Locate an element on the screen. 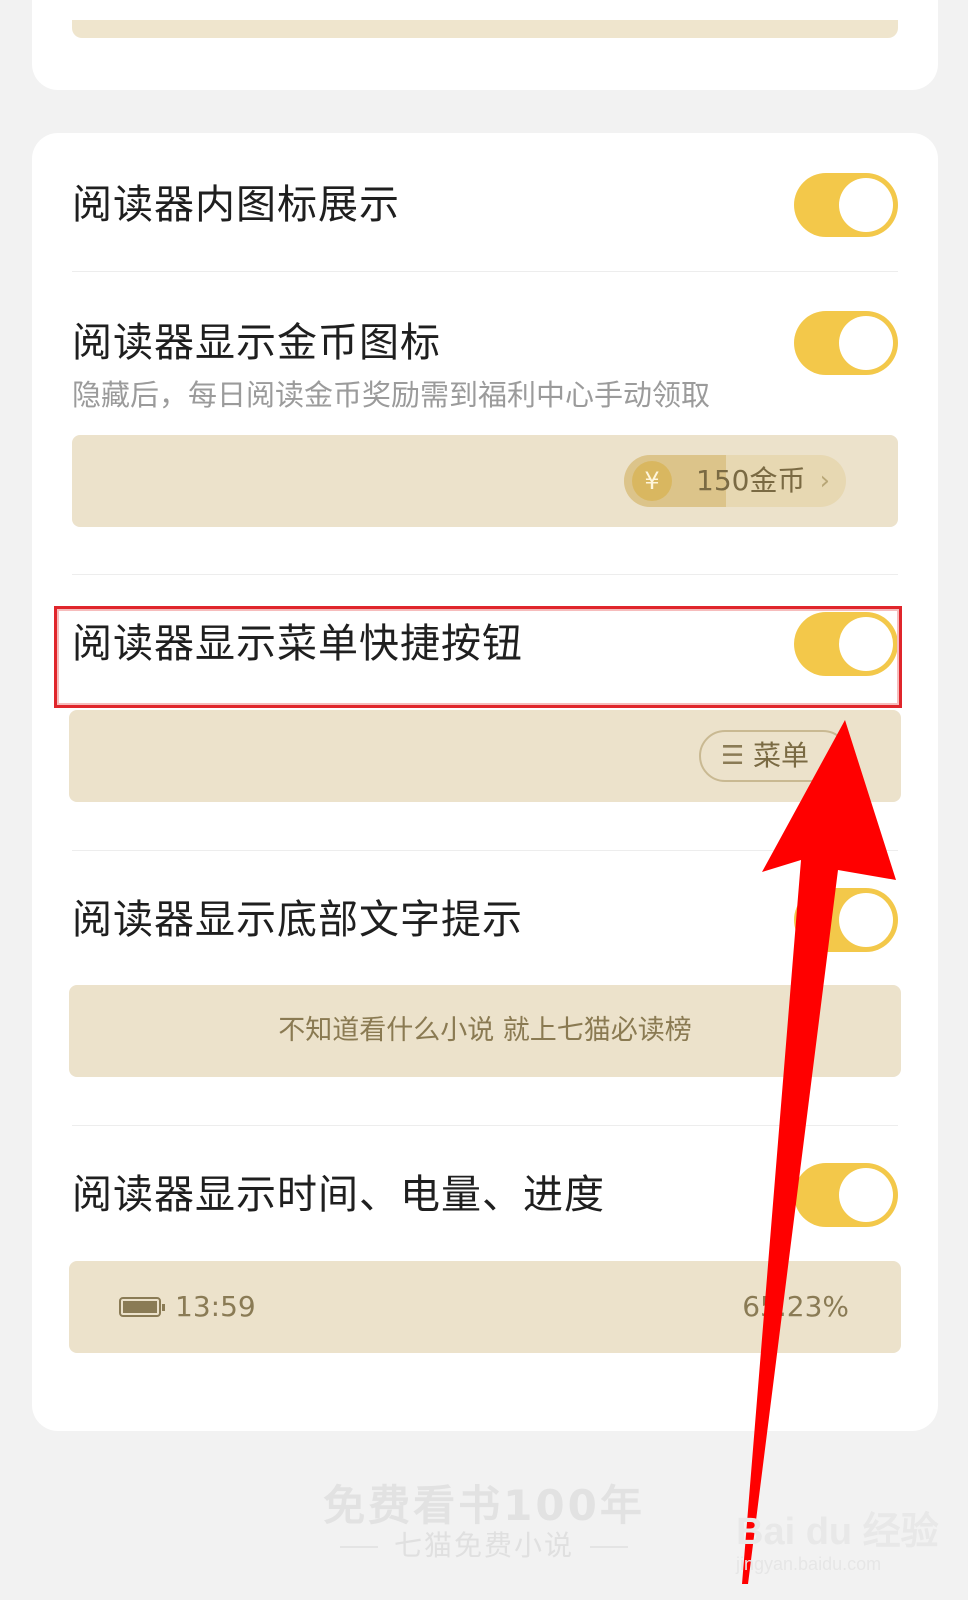 Image resolution: width=968 pixels, height=1600 pixels. footer-app-name: 七猫免费小说 is located at coordinates (483, 1545).